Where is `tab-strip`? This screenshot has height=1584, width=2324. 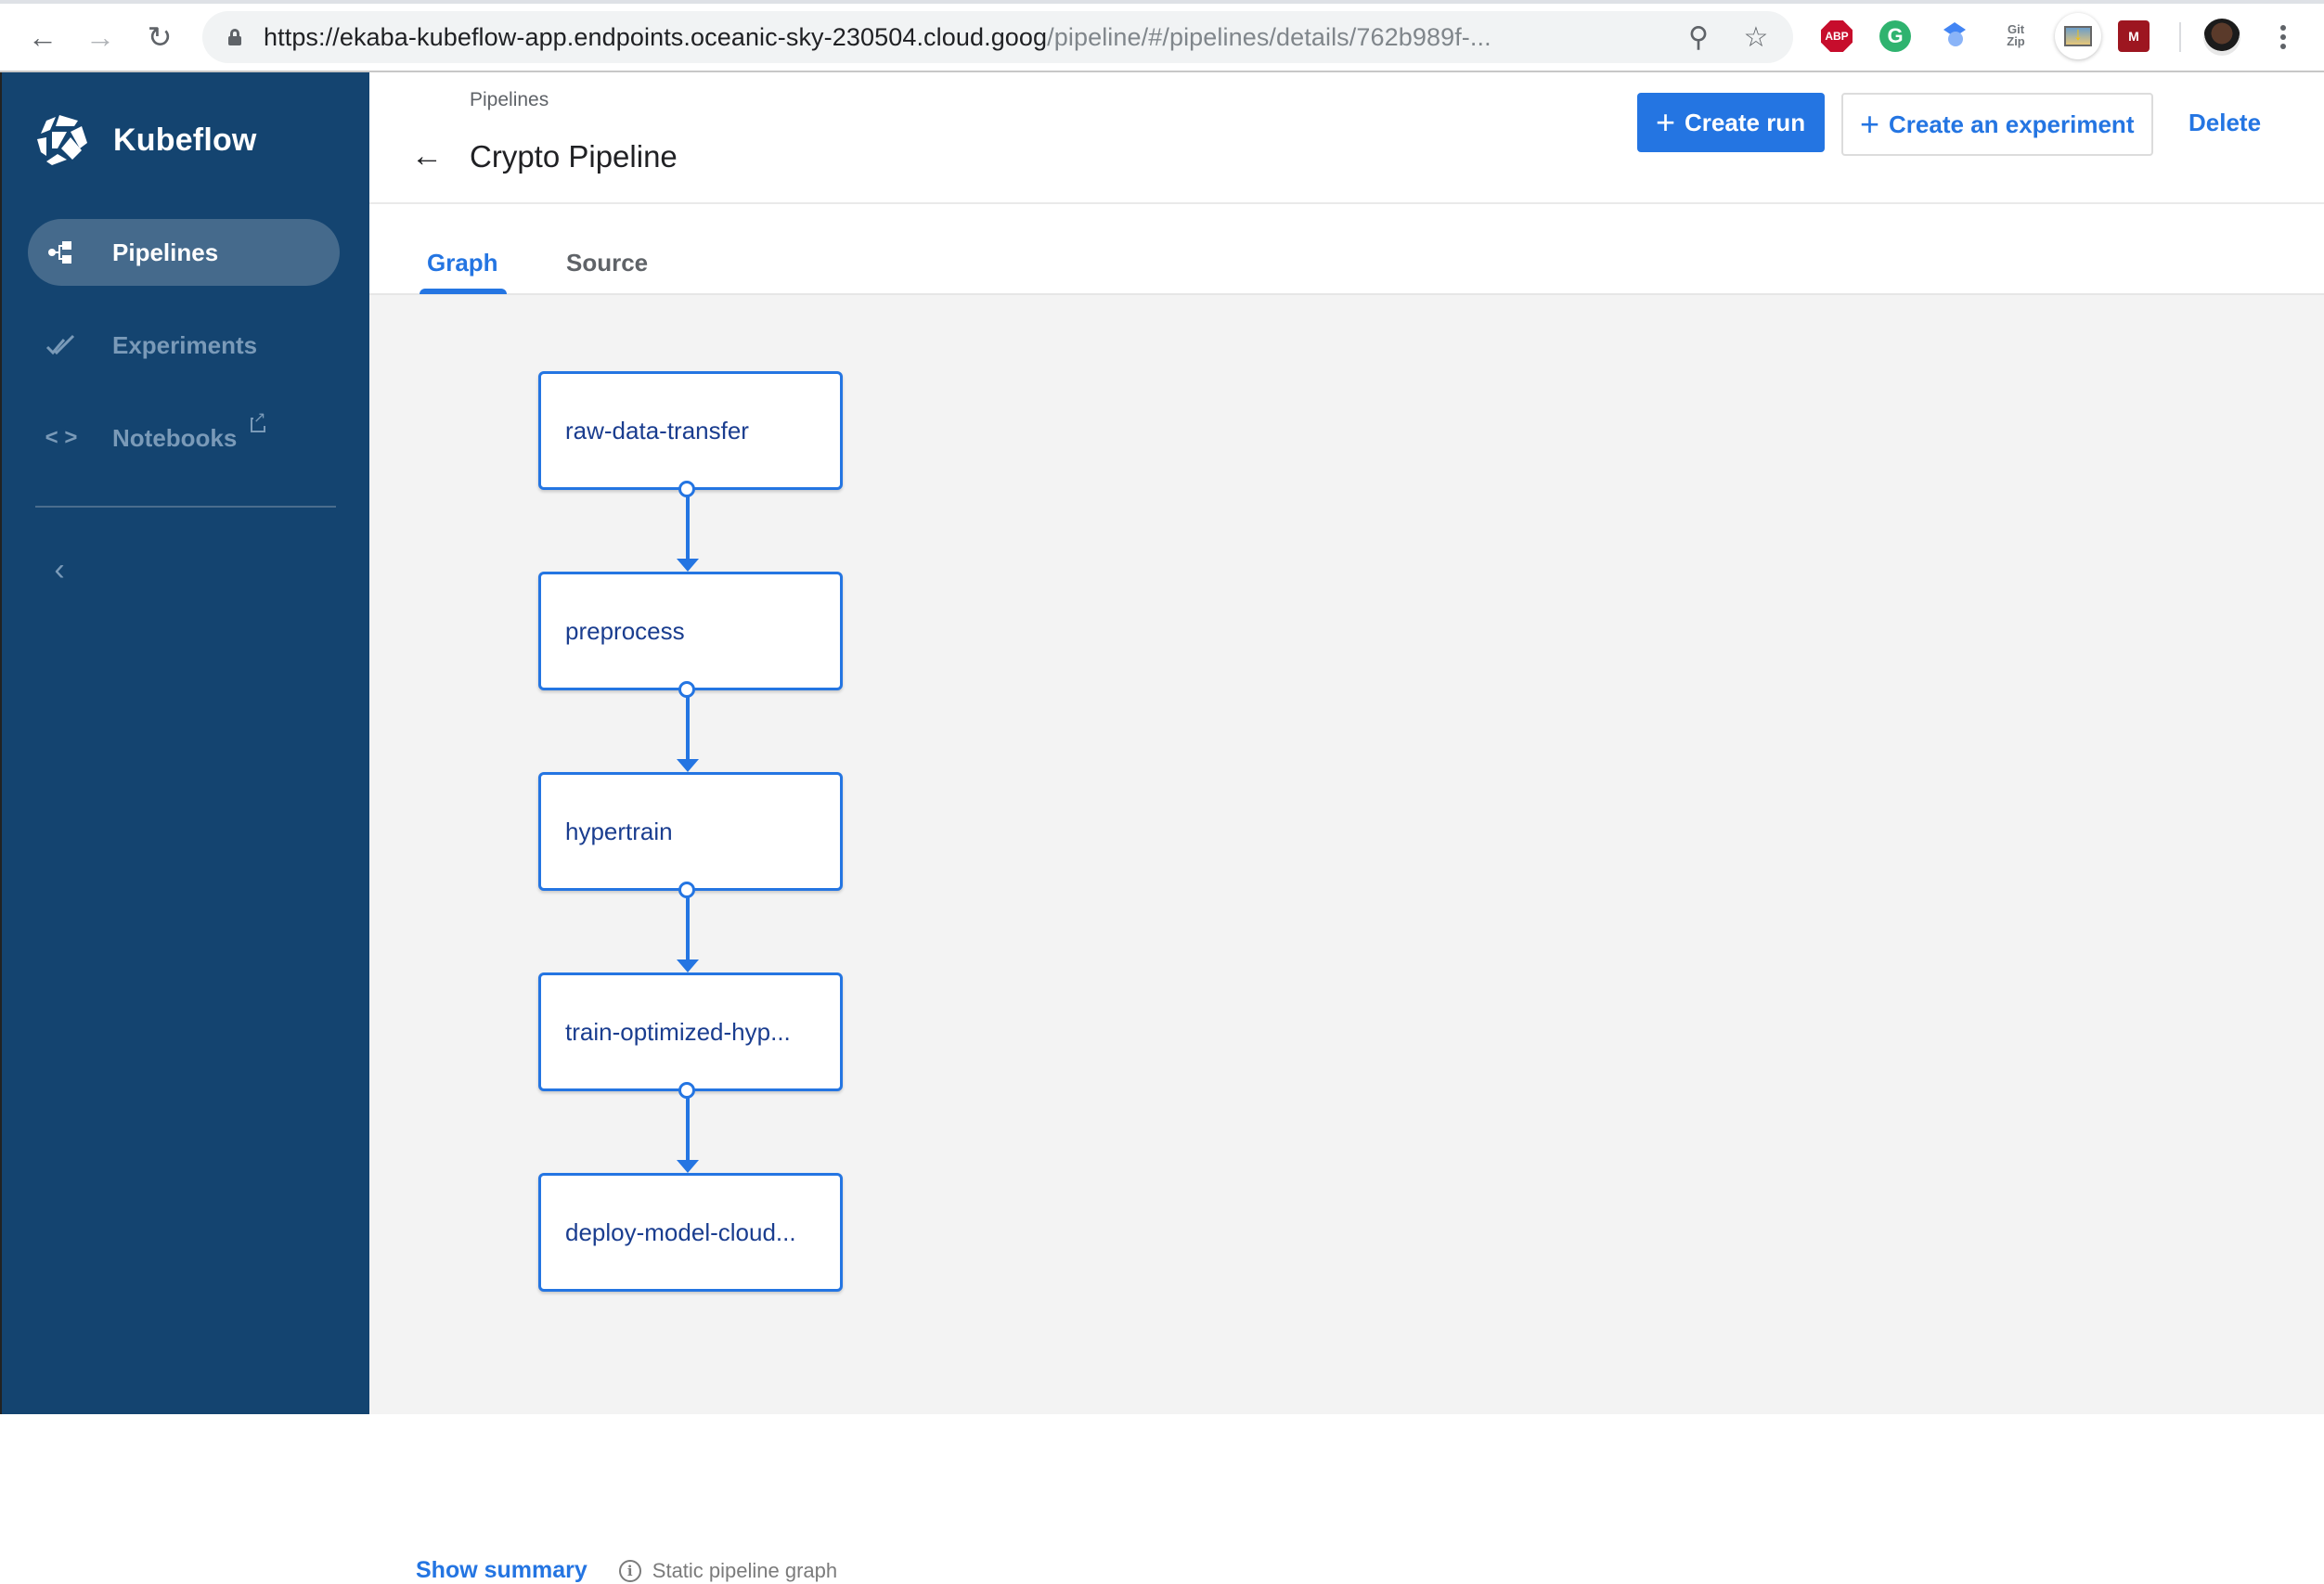 tab-strip is located at coordinates (1162, 2).